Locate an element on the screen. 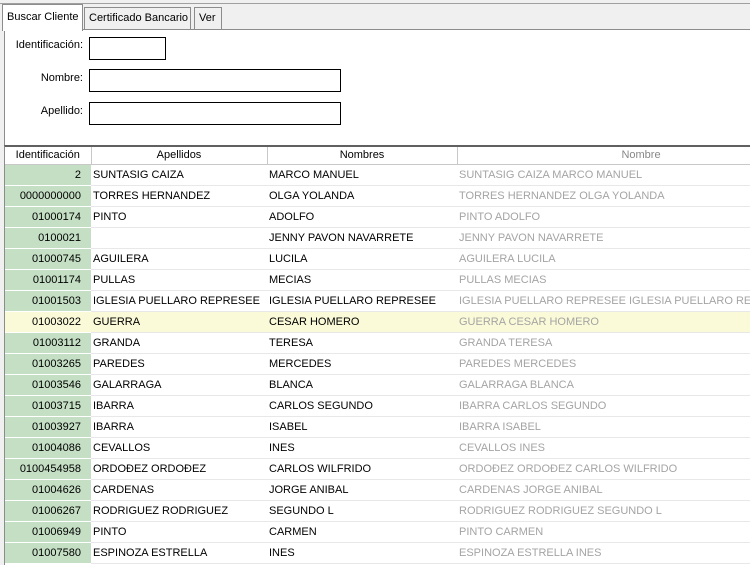  cell-nombre: JENNY PAVON NAVARRETE is located at coordinates (603, 238).